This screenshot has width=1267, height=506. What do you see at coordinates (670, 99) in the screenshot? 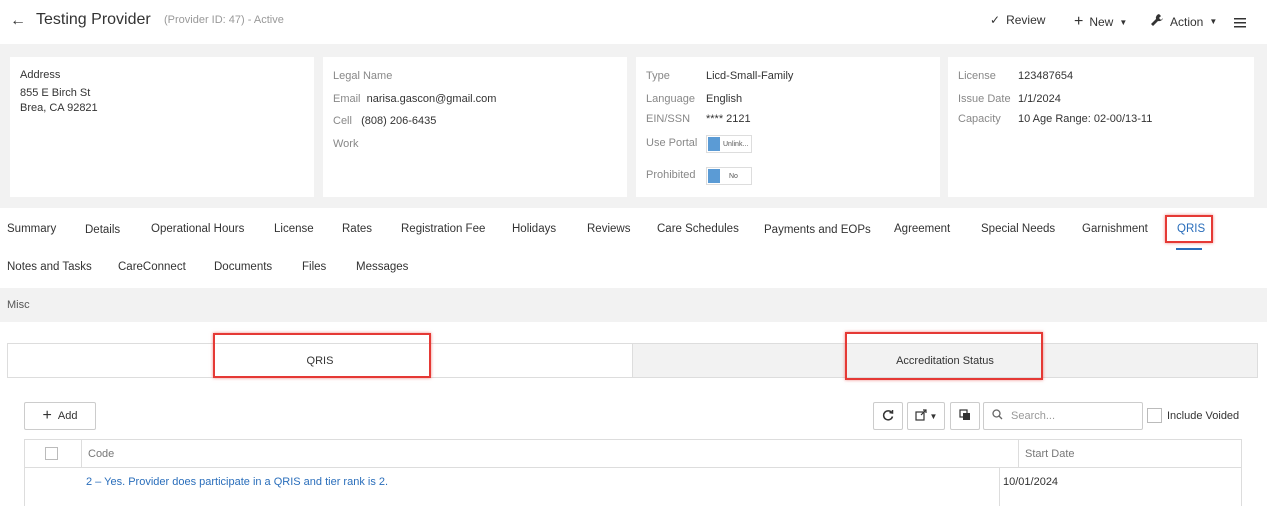
I see `language-label: Language` at bounding box center [670, 99].